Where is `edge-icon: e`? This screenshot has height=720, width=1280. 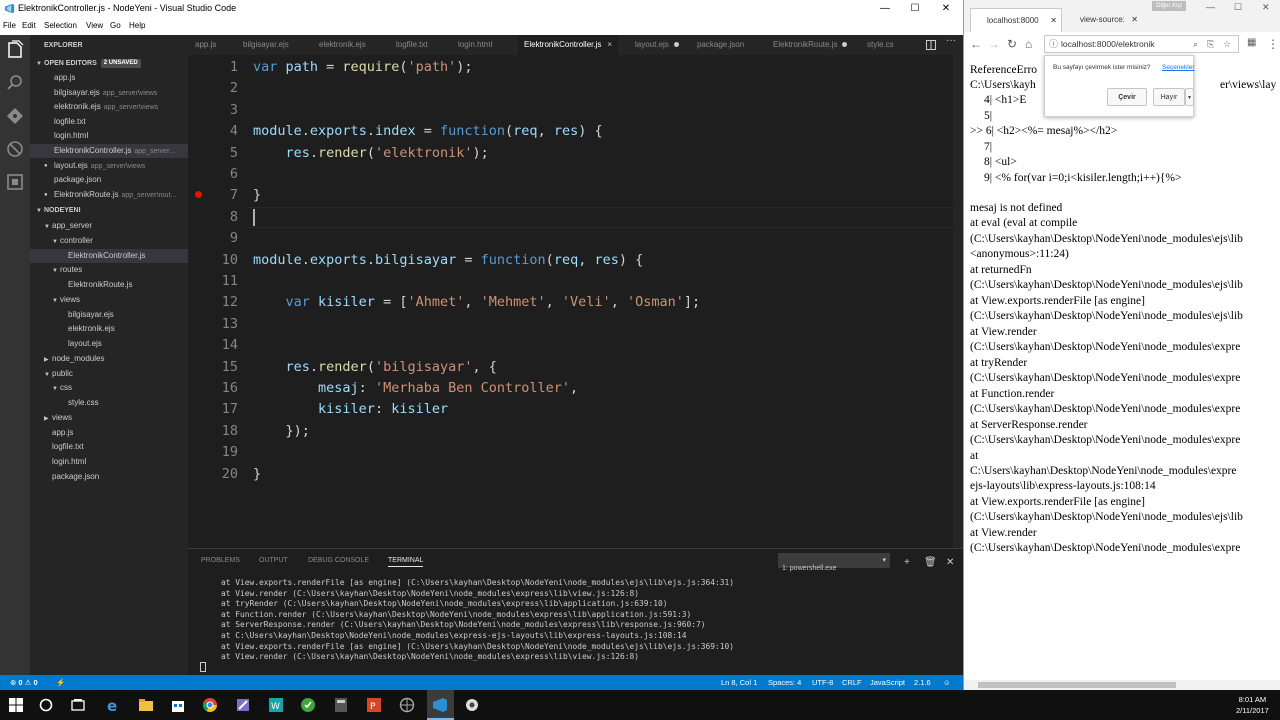
edge-icon: e is located at coordinates (113, 705).